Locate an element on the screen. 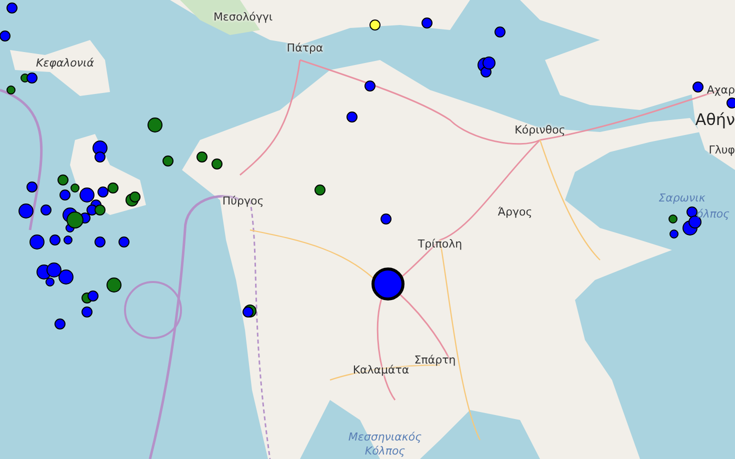 Image resolution: width=735 pixels, height=459 pixels. place-label: Αχαρ is located at coordinates (720, 90).